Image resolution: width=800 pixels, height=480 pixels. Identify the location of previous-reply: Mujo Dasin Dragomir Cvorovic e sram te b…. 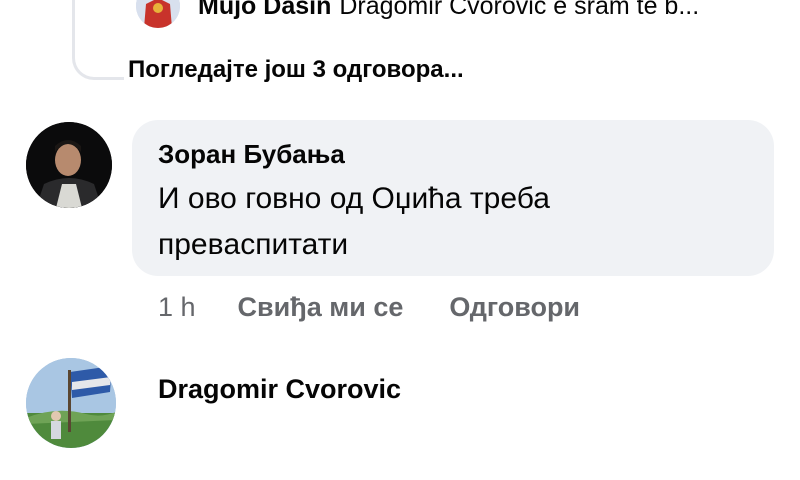
(418, 14).